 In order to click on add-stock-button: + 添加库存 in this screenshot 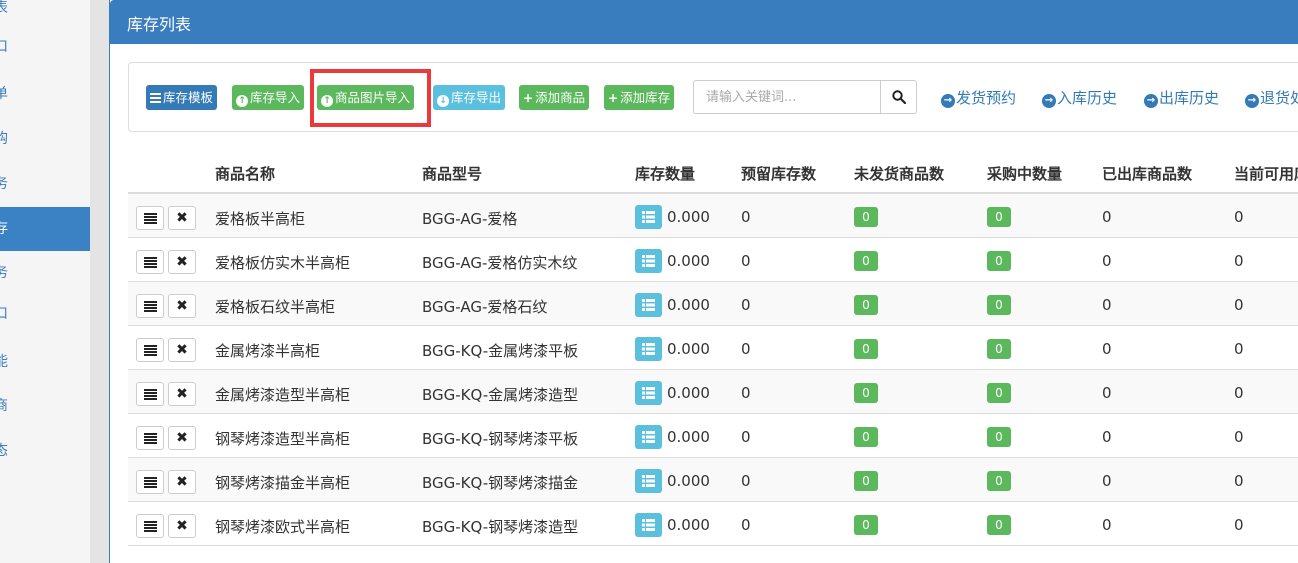, I will do `click(639, 97)`.